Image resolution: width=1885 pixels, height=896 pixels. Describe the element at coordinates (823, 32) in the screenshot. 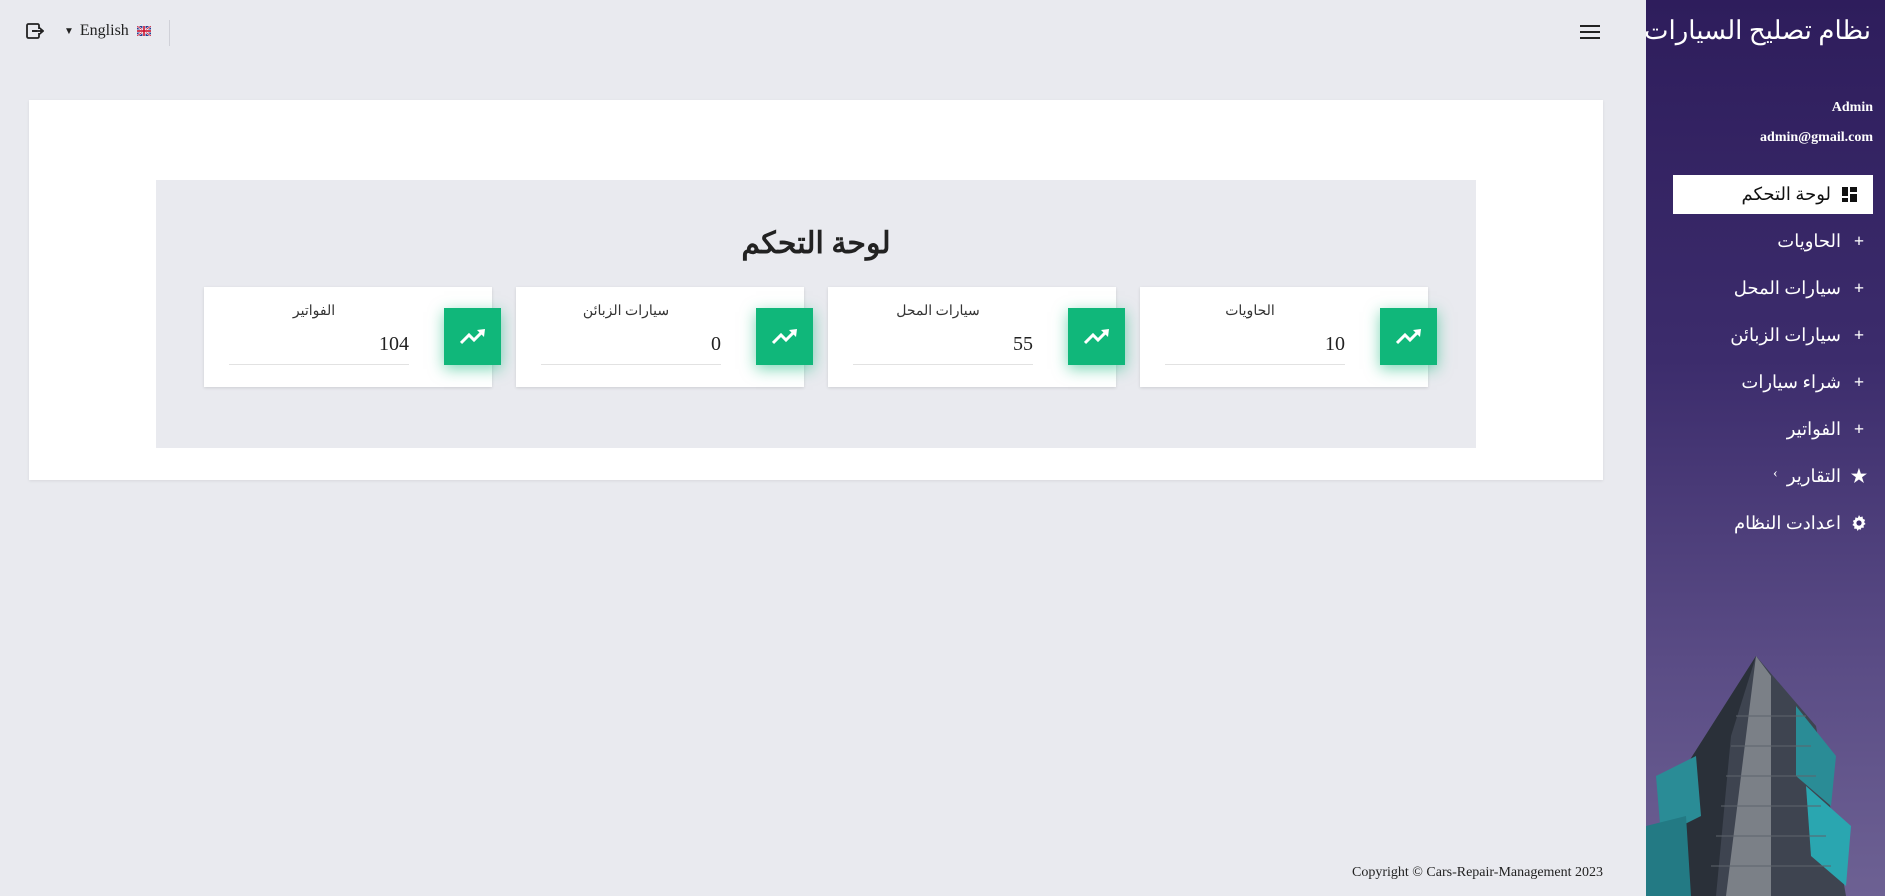

I see `topbar: ▼ English` at that location.